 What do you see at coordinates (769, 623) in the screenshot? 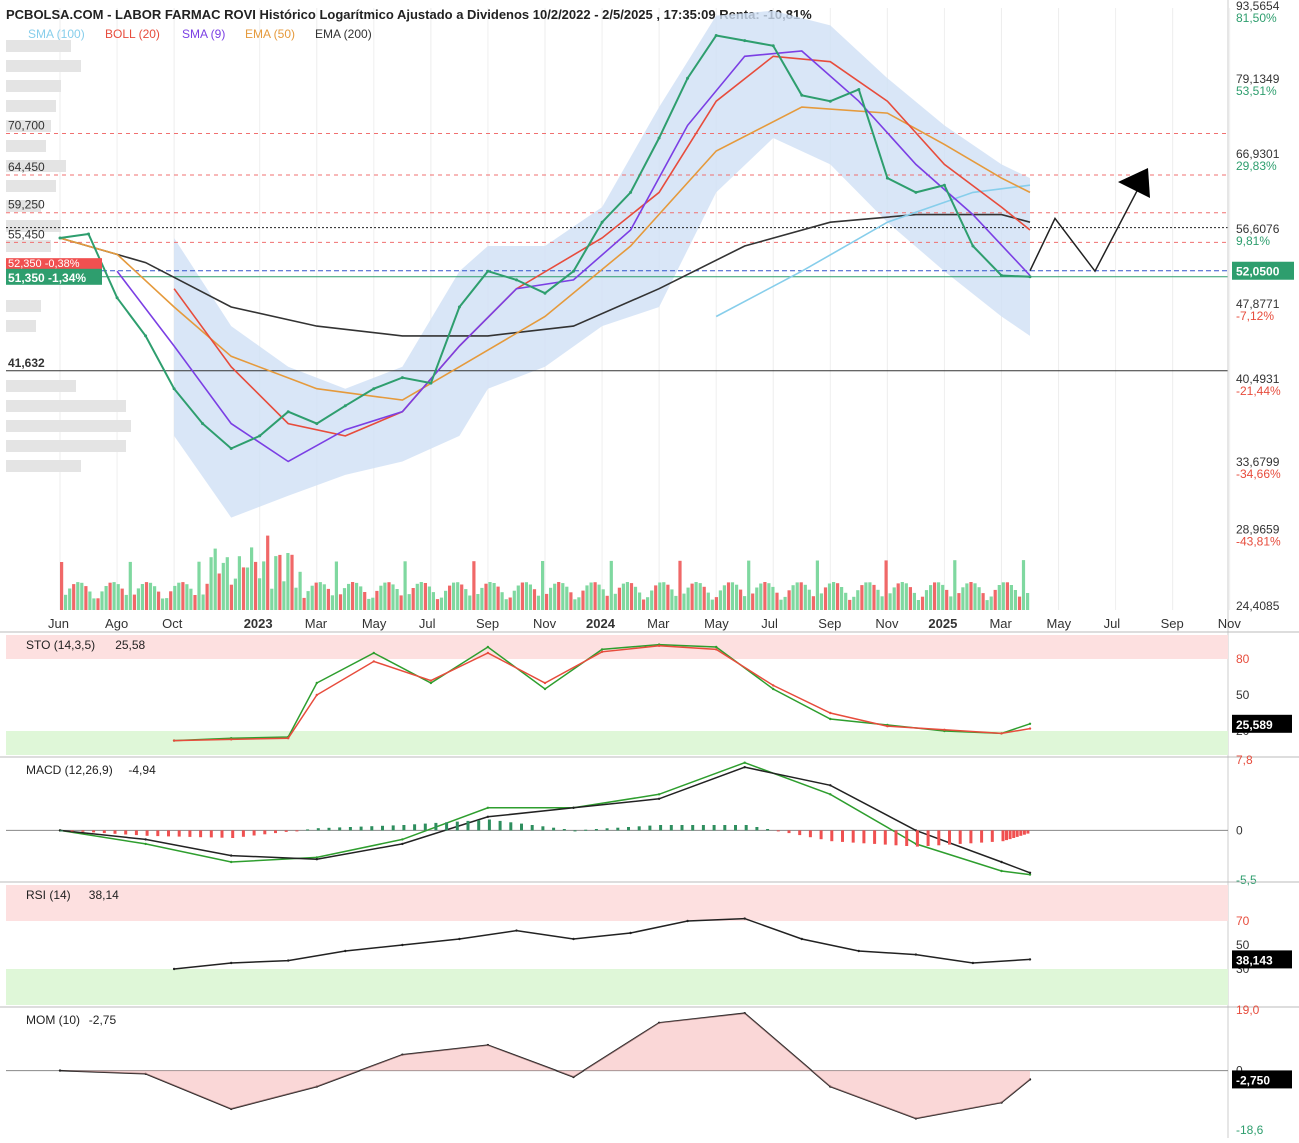
I see `x-tick-label: Jul` at bounding box center [769, 623].